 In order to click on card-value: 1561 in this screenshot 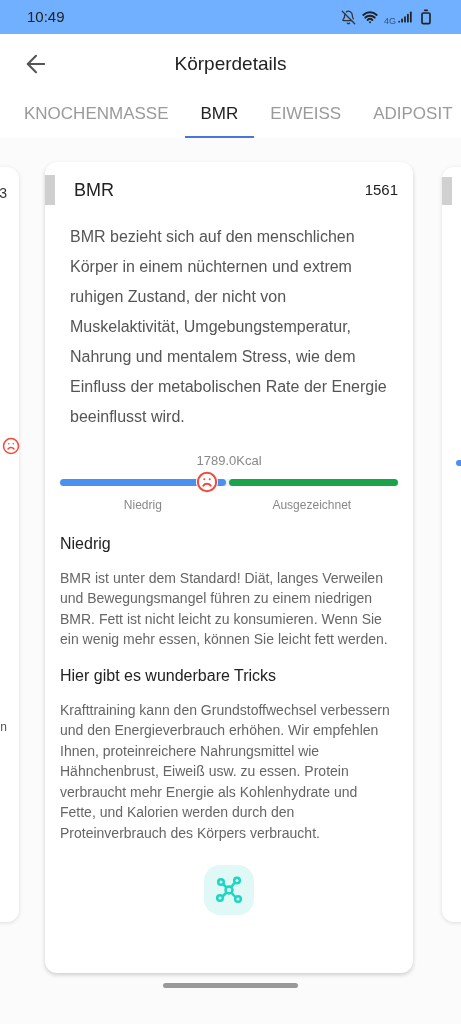, I will do `click(381, 189)`.